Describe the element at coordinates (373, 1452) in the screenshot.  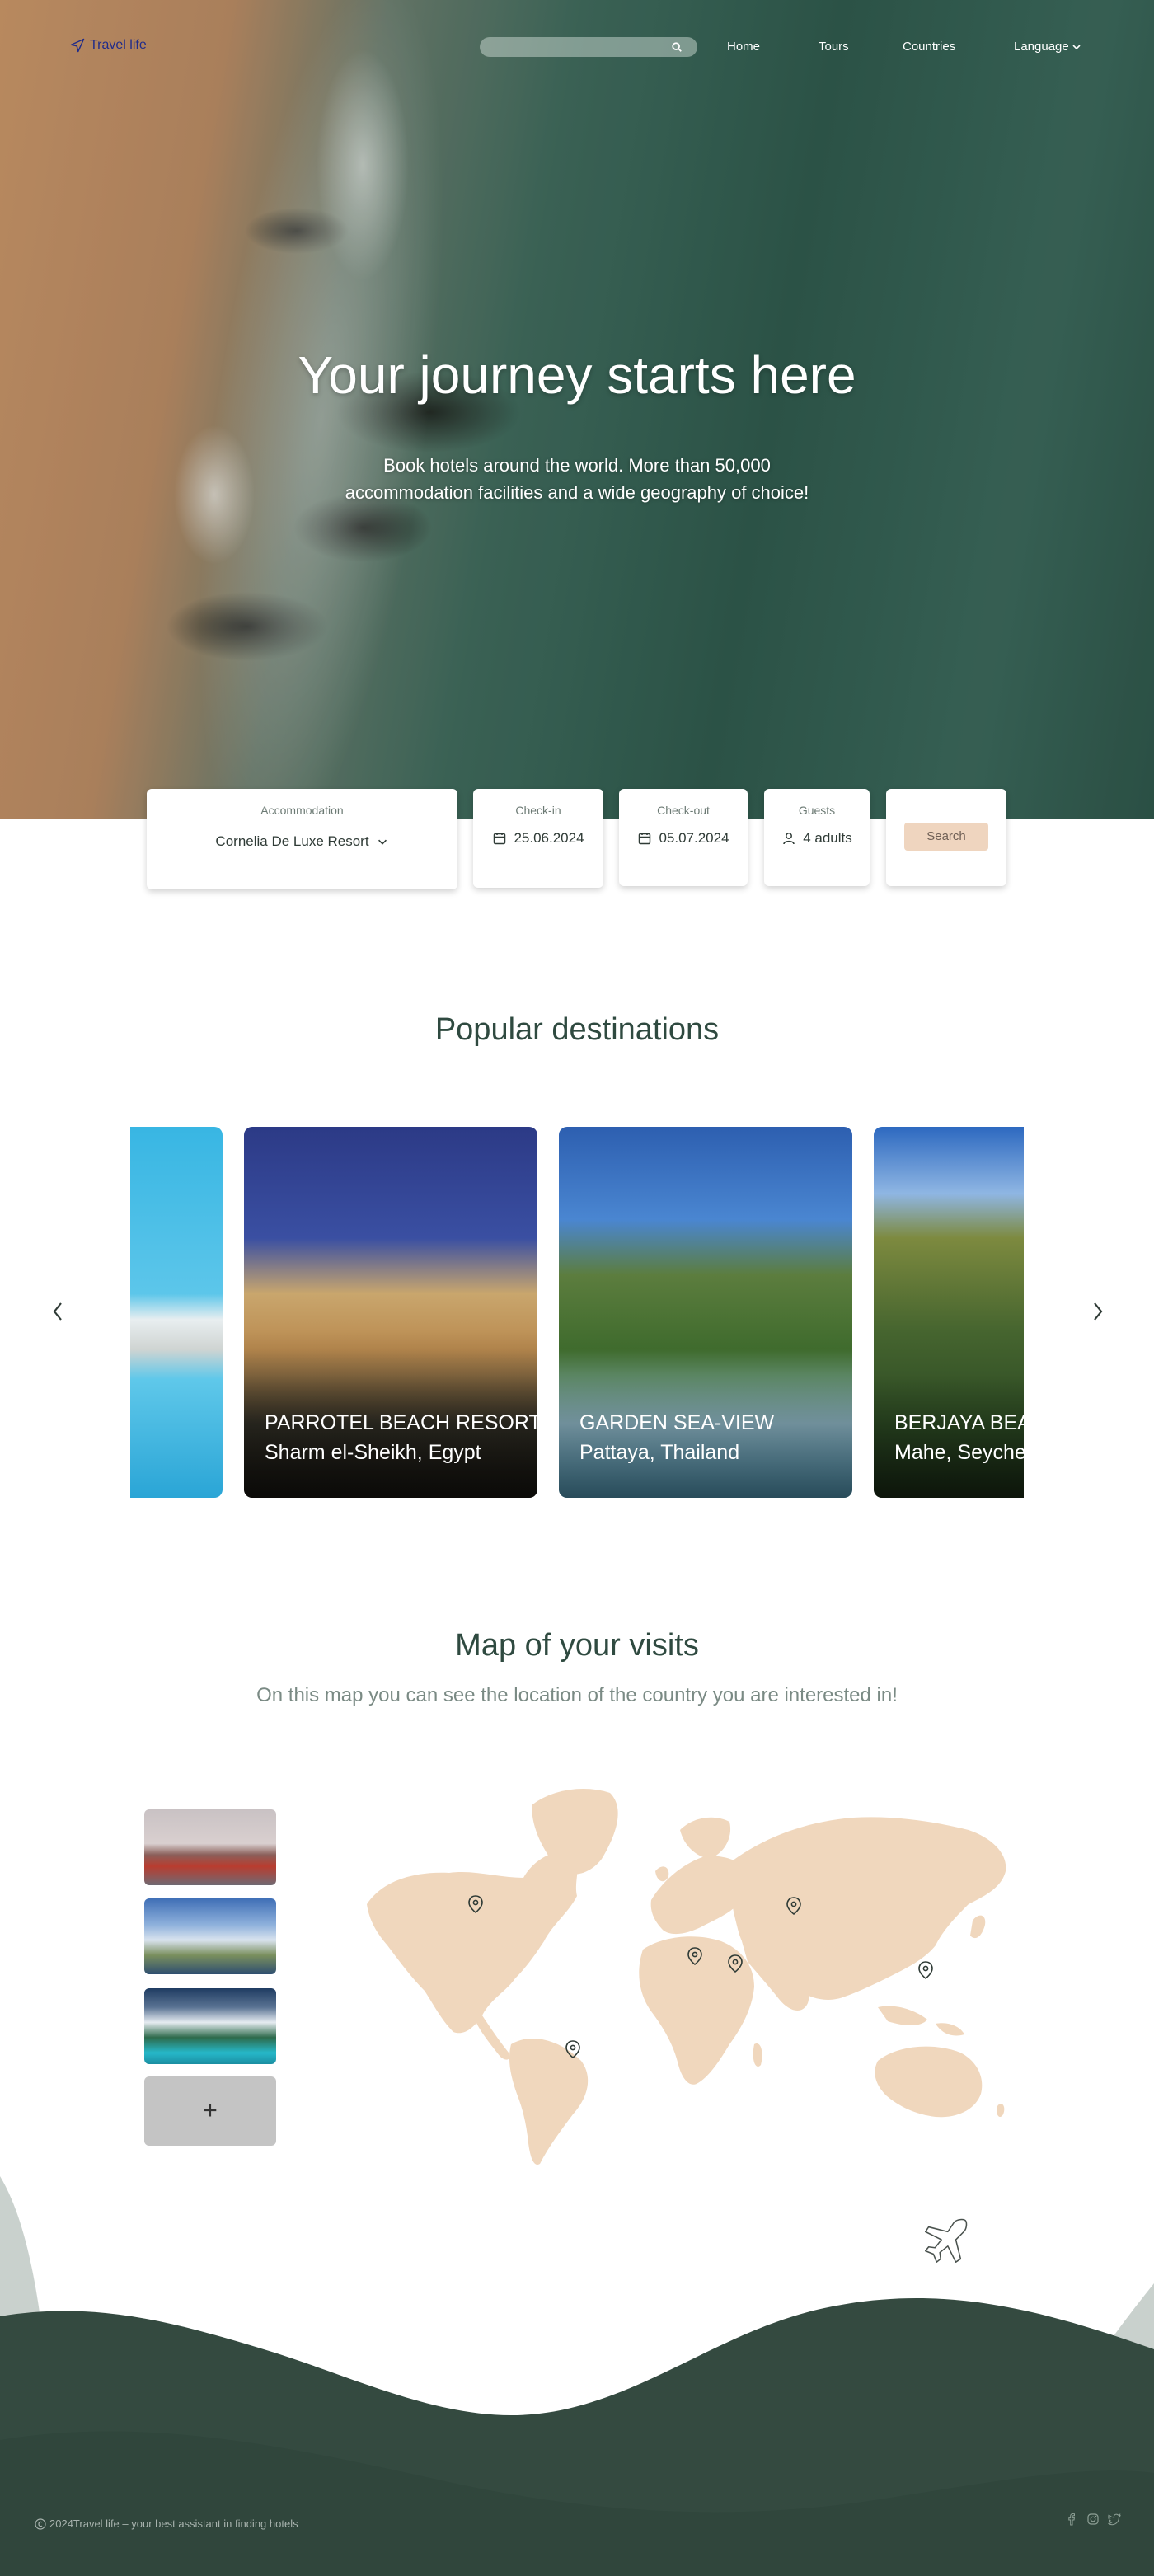
I see `destination-location: Sharm el-Sheikh, Egypt` at that location.